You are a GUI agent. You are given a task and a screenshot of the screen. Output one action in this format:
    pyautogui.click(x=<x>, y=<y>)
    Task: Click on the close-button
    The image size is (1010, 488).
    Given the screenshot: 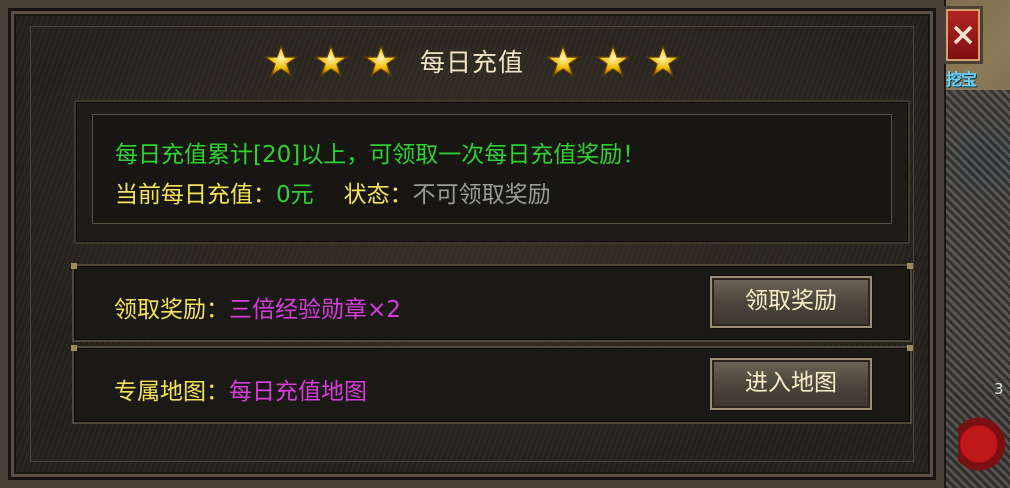 What is the action you would take?
    pyautogui.click(x=963, y=35)
    